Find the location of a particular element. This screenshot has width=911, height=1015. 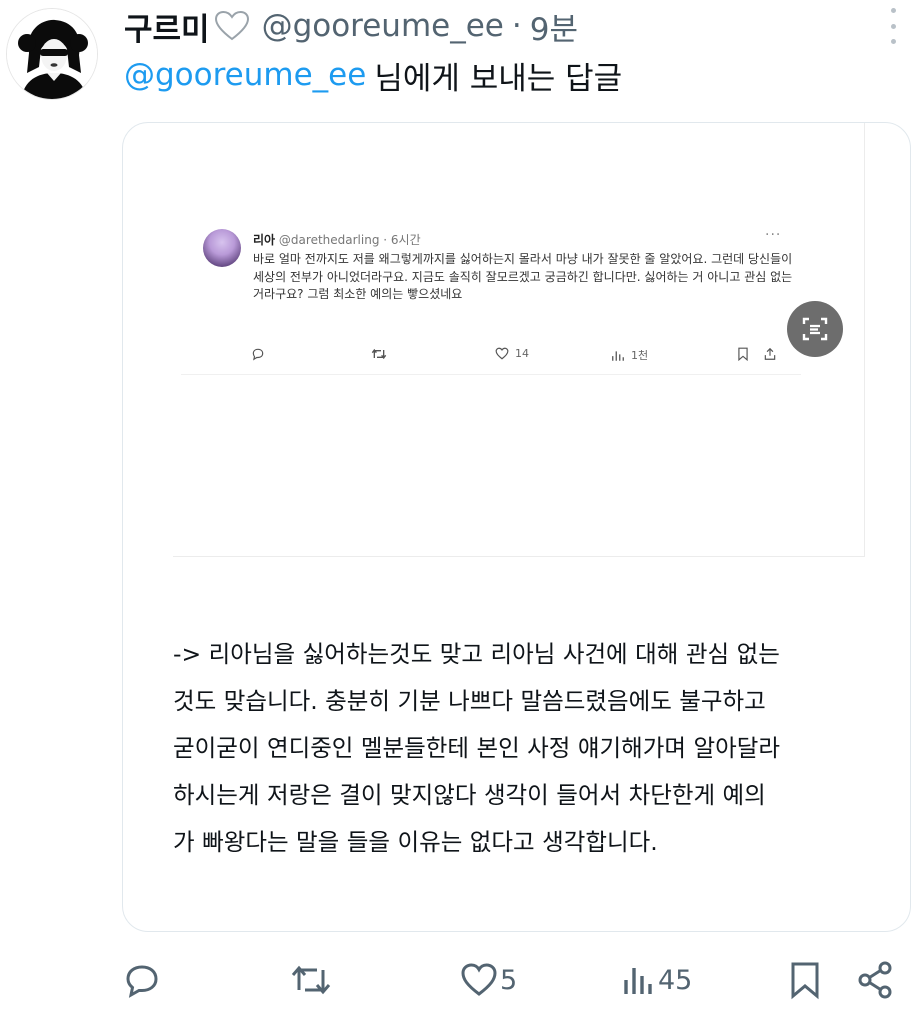

reply-button is located at coordinates (142, 980).